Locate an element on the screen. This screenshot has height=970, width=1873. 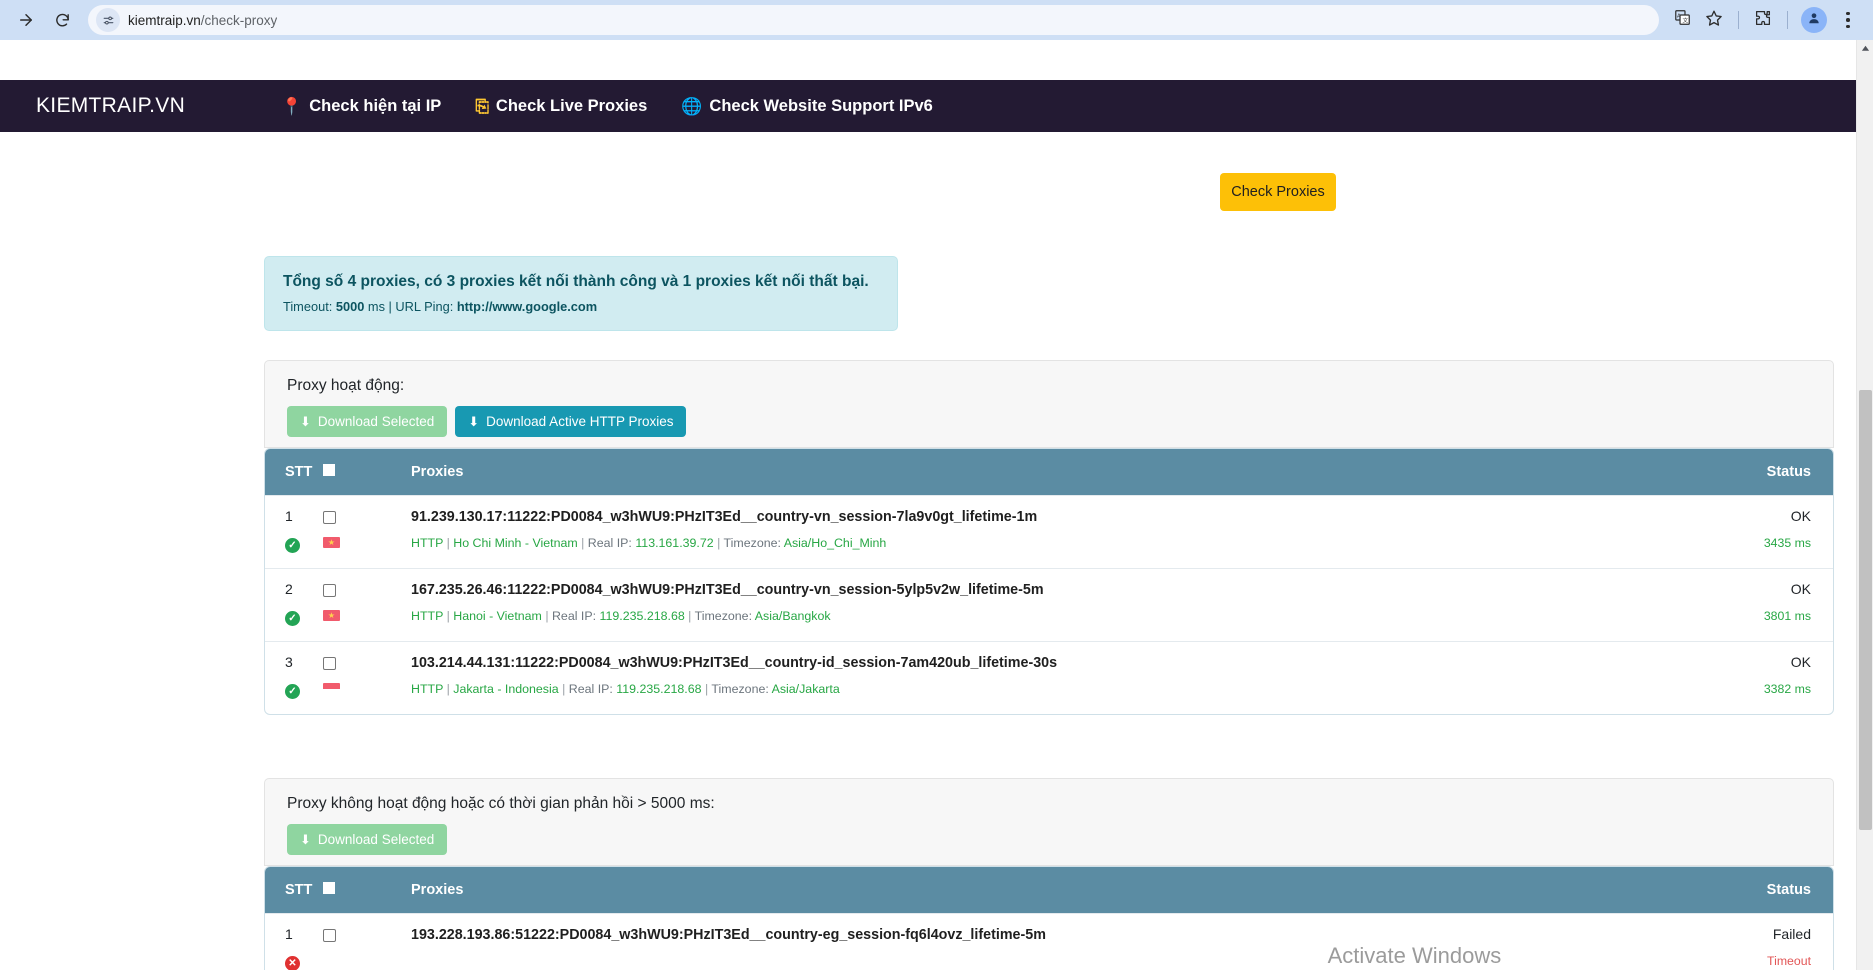
row-status-cell: OK 3435 ms is located at coordinates (1768, 532).